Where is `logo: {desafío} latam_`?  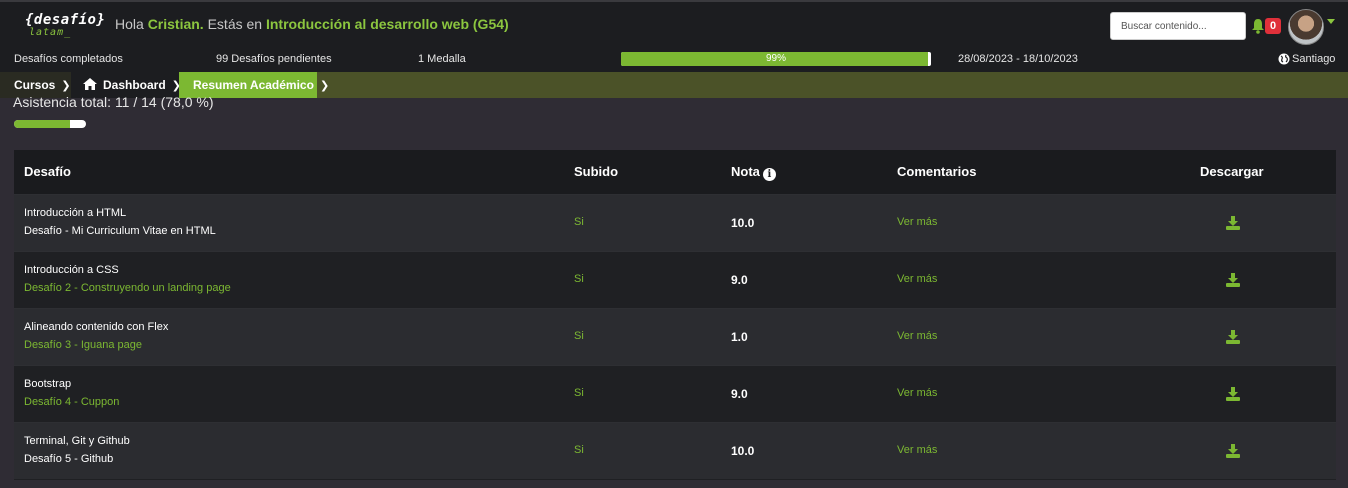
logo: {desafío} latam_ is located at coordinates (65, 27).